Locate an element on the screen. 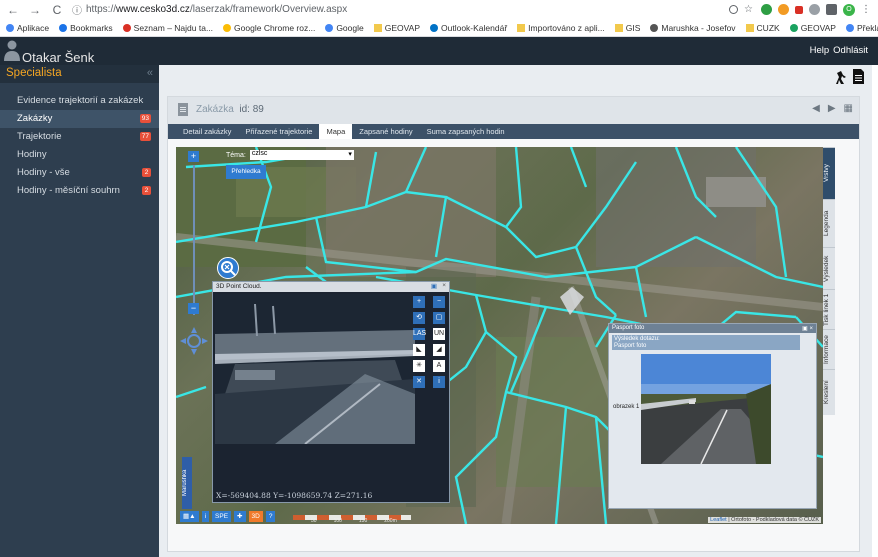 Image resolution: width=878 pixels, height=557 pixels. side-tab-item: Kreslení is located at coordinates (829, 392).